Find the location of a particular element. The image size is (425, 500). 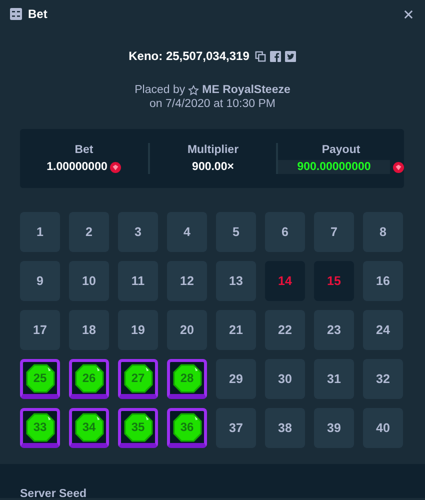

gem-tile: 27 is located at coordinates (138, 378).